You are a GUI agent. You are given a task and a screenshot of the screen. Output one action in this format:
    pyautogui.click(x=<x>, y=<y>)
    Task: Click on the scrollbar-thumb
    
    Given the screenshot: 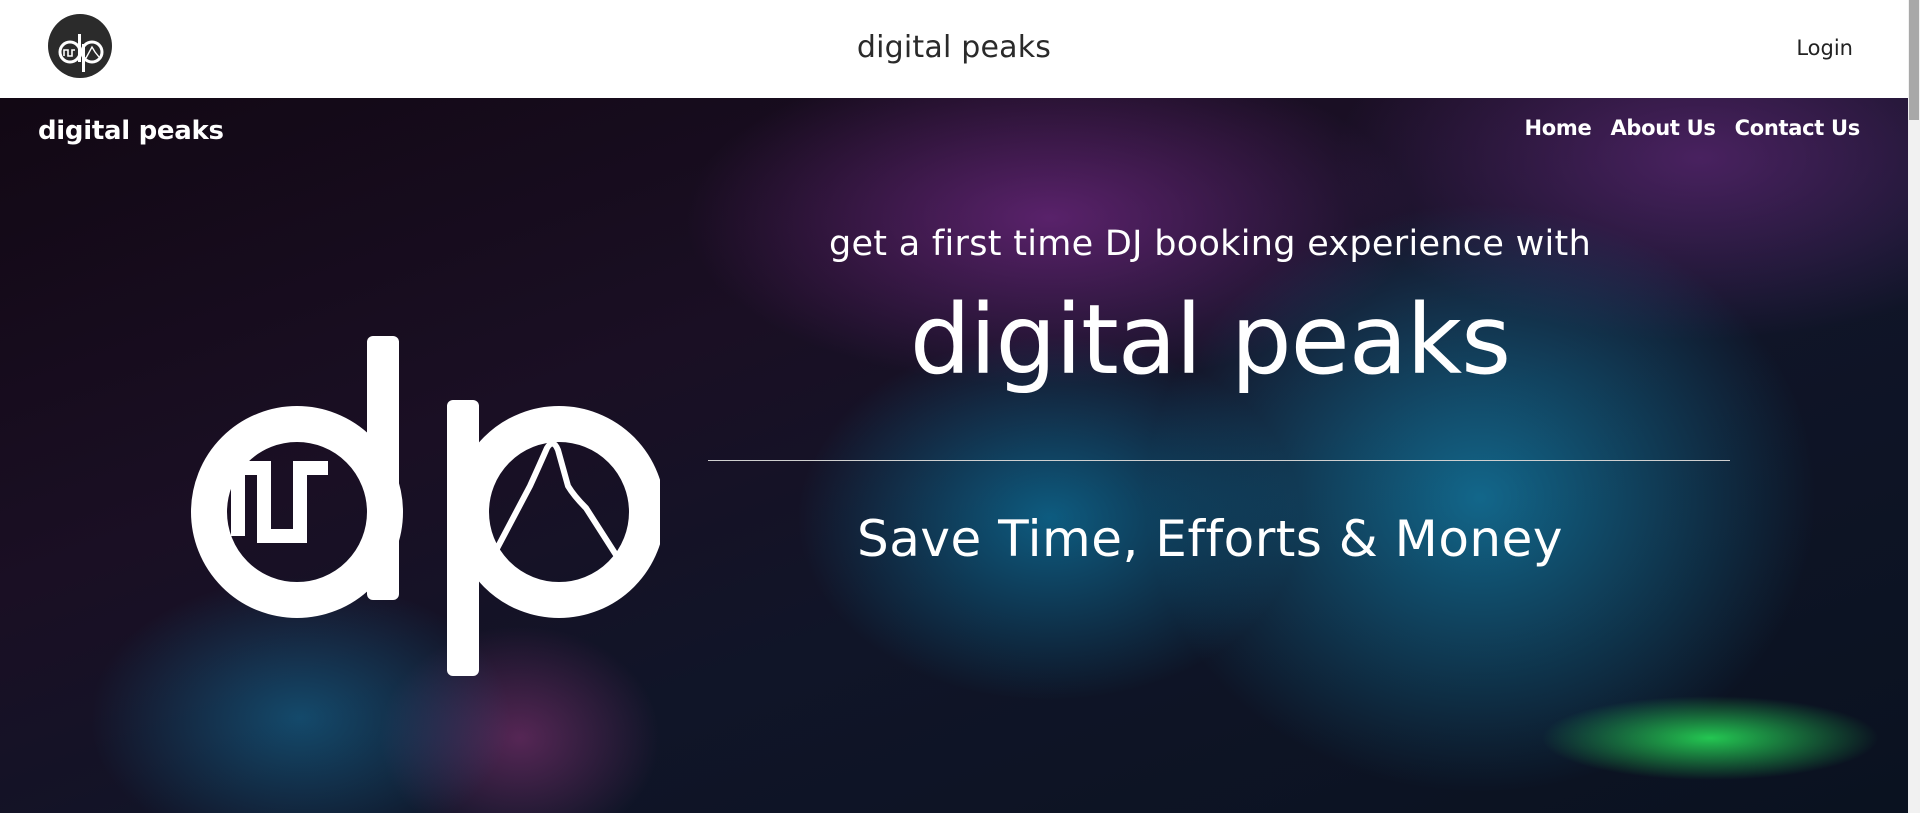 What is the action you would take?
    pyautogui.click(x=1914, y=60)
    